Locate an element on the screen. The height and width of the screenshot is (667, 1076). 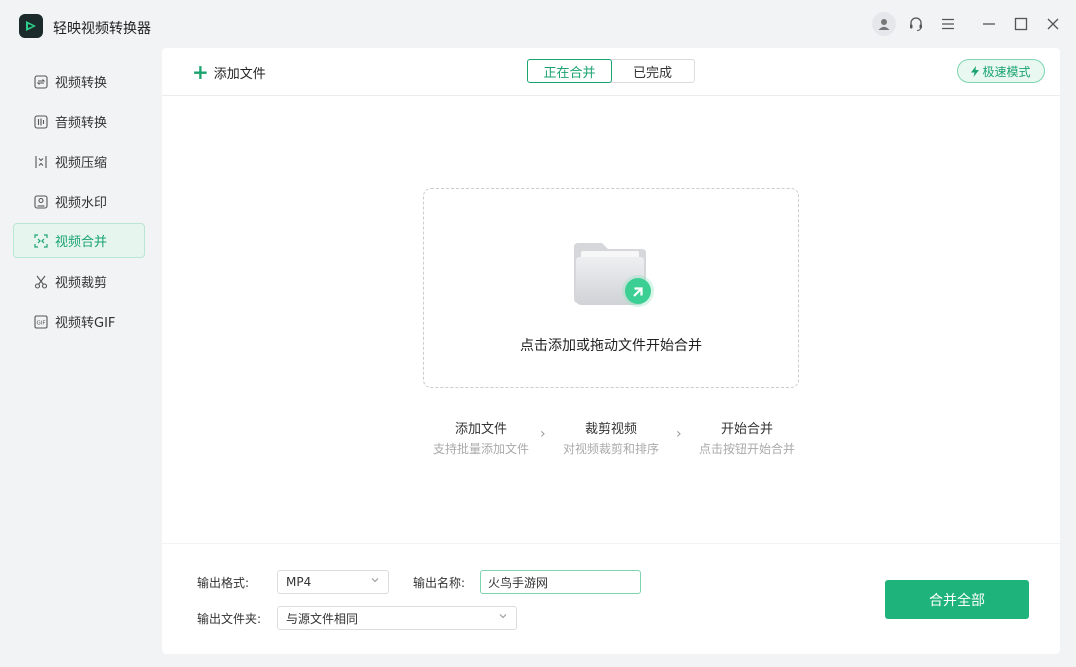
sidebar-item-label: 视频压缩 is located at coordinates (81, 163).